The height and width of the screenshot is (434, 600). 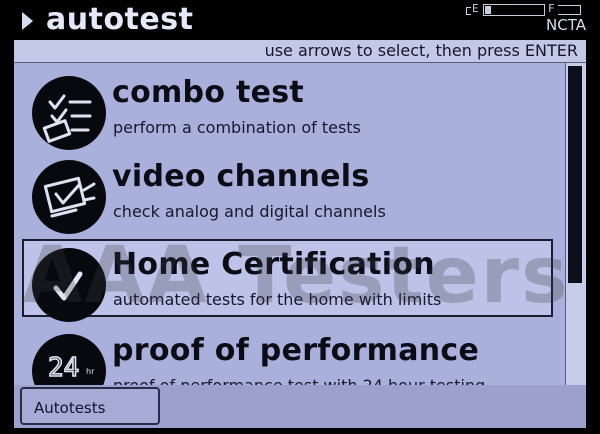 I want to click on battery-cap, so click(x=468, y=11).